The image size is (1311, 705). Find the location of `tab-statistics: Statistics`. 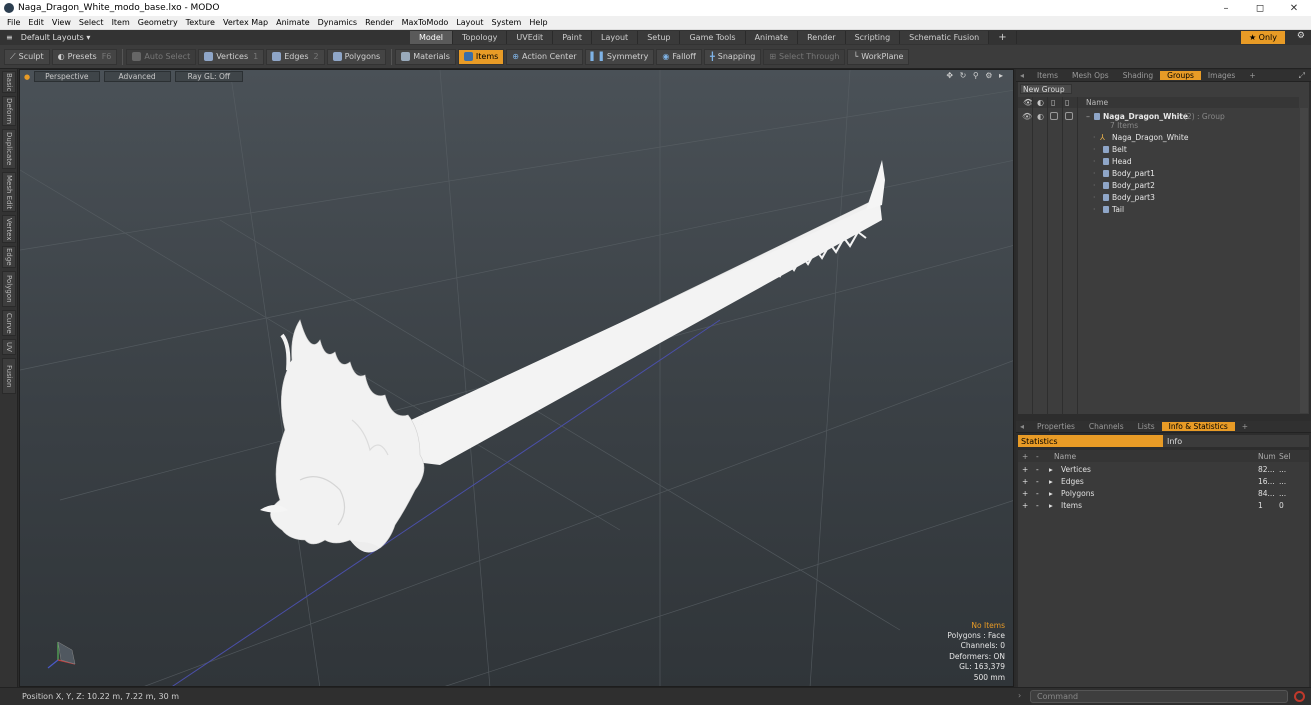

tab-statistics: Statistics is located at coordinates (1090, 441).